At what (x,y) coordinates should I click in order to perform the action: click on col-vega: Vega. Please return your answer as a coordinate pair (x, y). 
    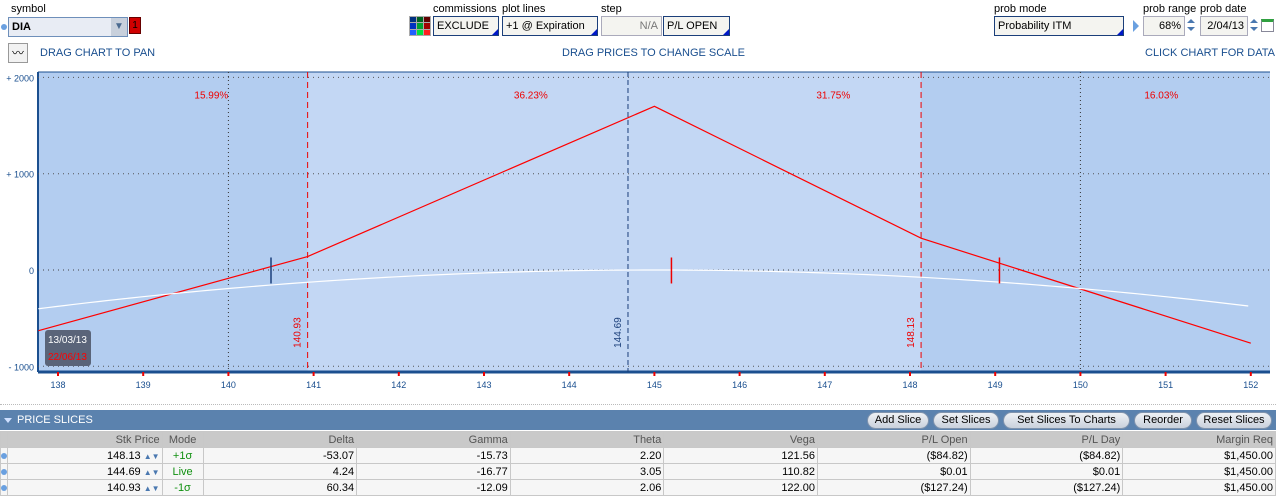
    Looking at the image, I should click on (740, 439).